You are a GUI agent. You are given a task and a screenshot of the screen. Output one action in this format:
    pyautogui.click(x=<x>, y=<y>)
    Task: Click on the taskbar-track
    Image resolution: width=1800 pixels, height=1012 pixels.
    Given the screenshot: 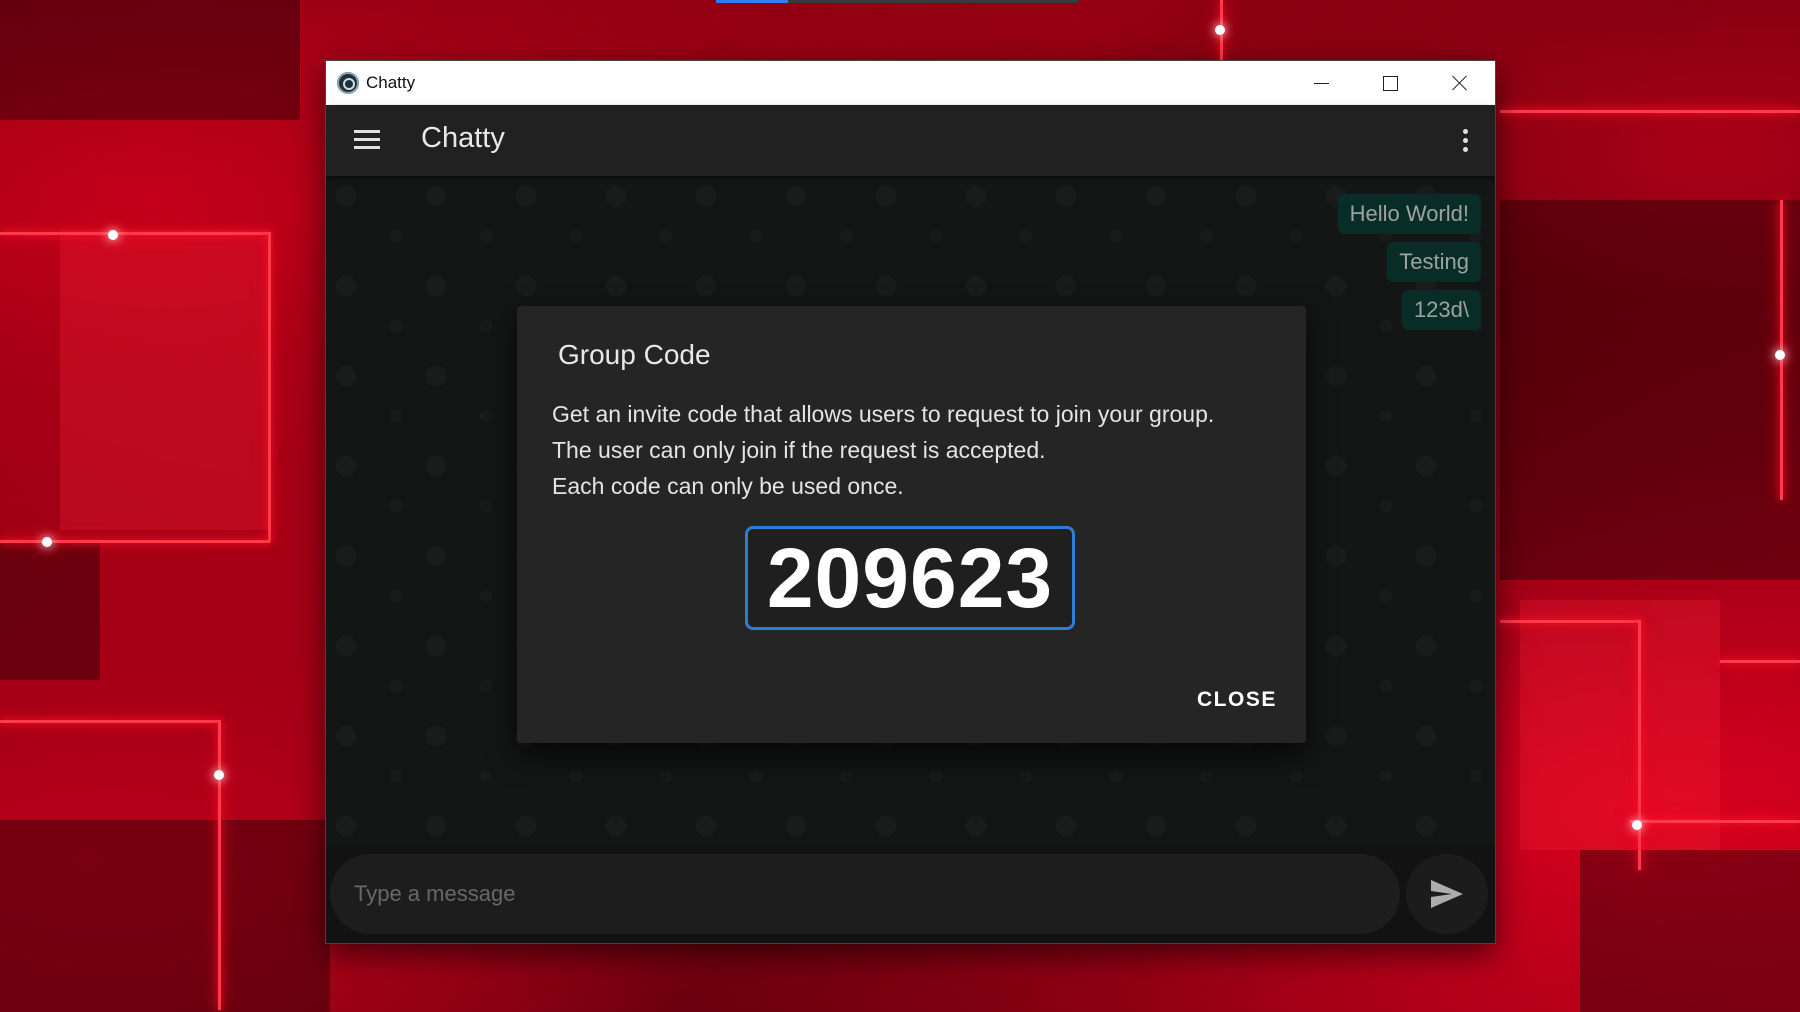 What is the action you would take?
    pyautogui.click(x=933, y=1)
    